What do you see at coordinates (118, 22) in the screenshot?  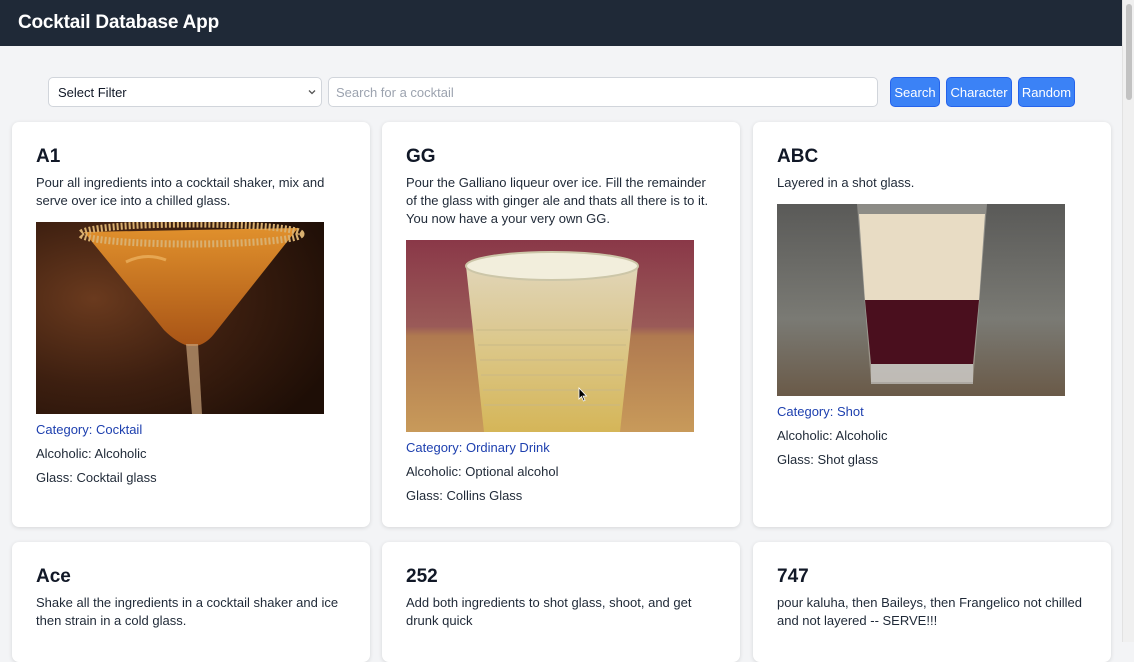 I see `app-title: Cocktail Database App` at bounding box center [118, 22].